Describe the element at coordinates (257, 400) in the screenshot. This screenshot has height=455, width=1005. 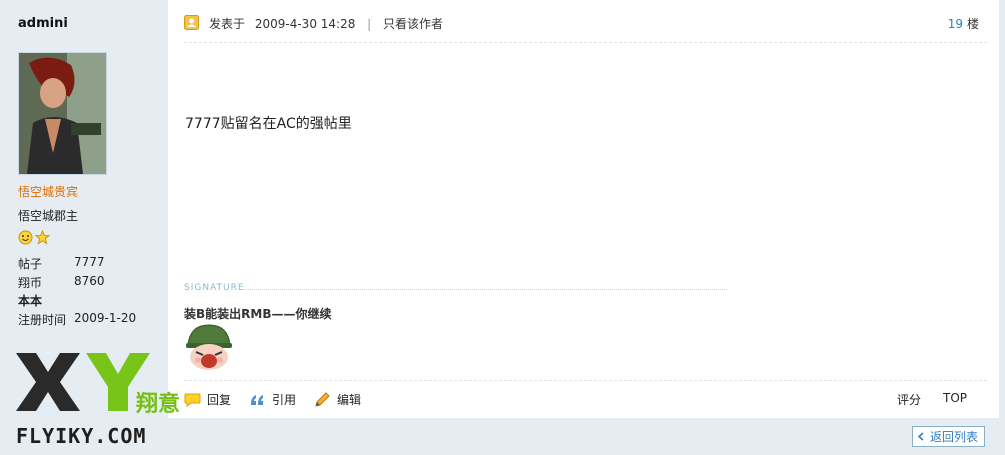
I see `quote-icon` at that location.